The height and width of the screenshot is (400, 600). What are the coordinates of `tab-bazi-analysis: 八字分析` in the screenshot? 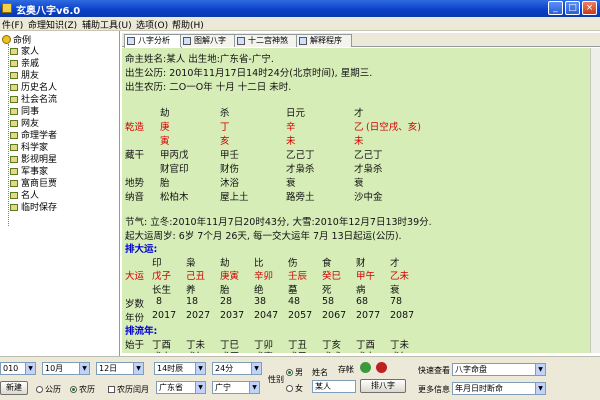 It's located at (153, 41).